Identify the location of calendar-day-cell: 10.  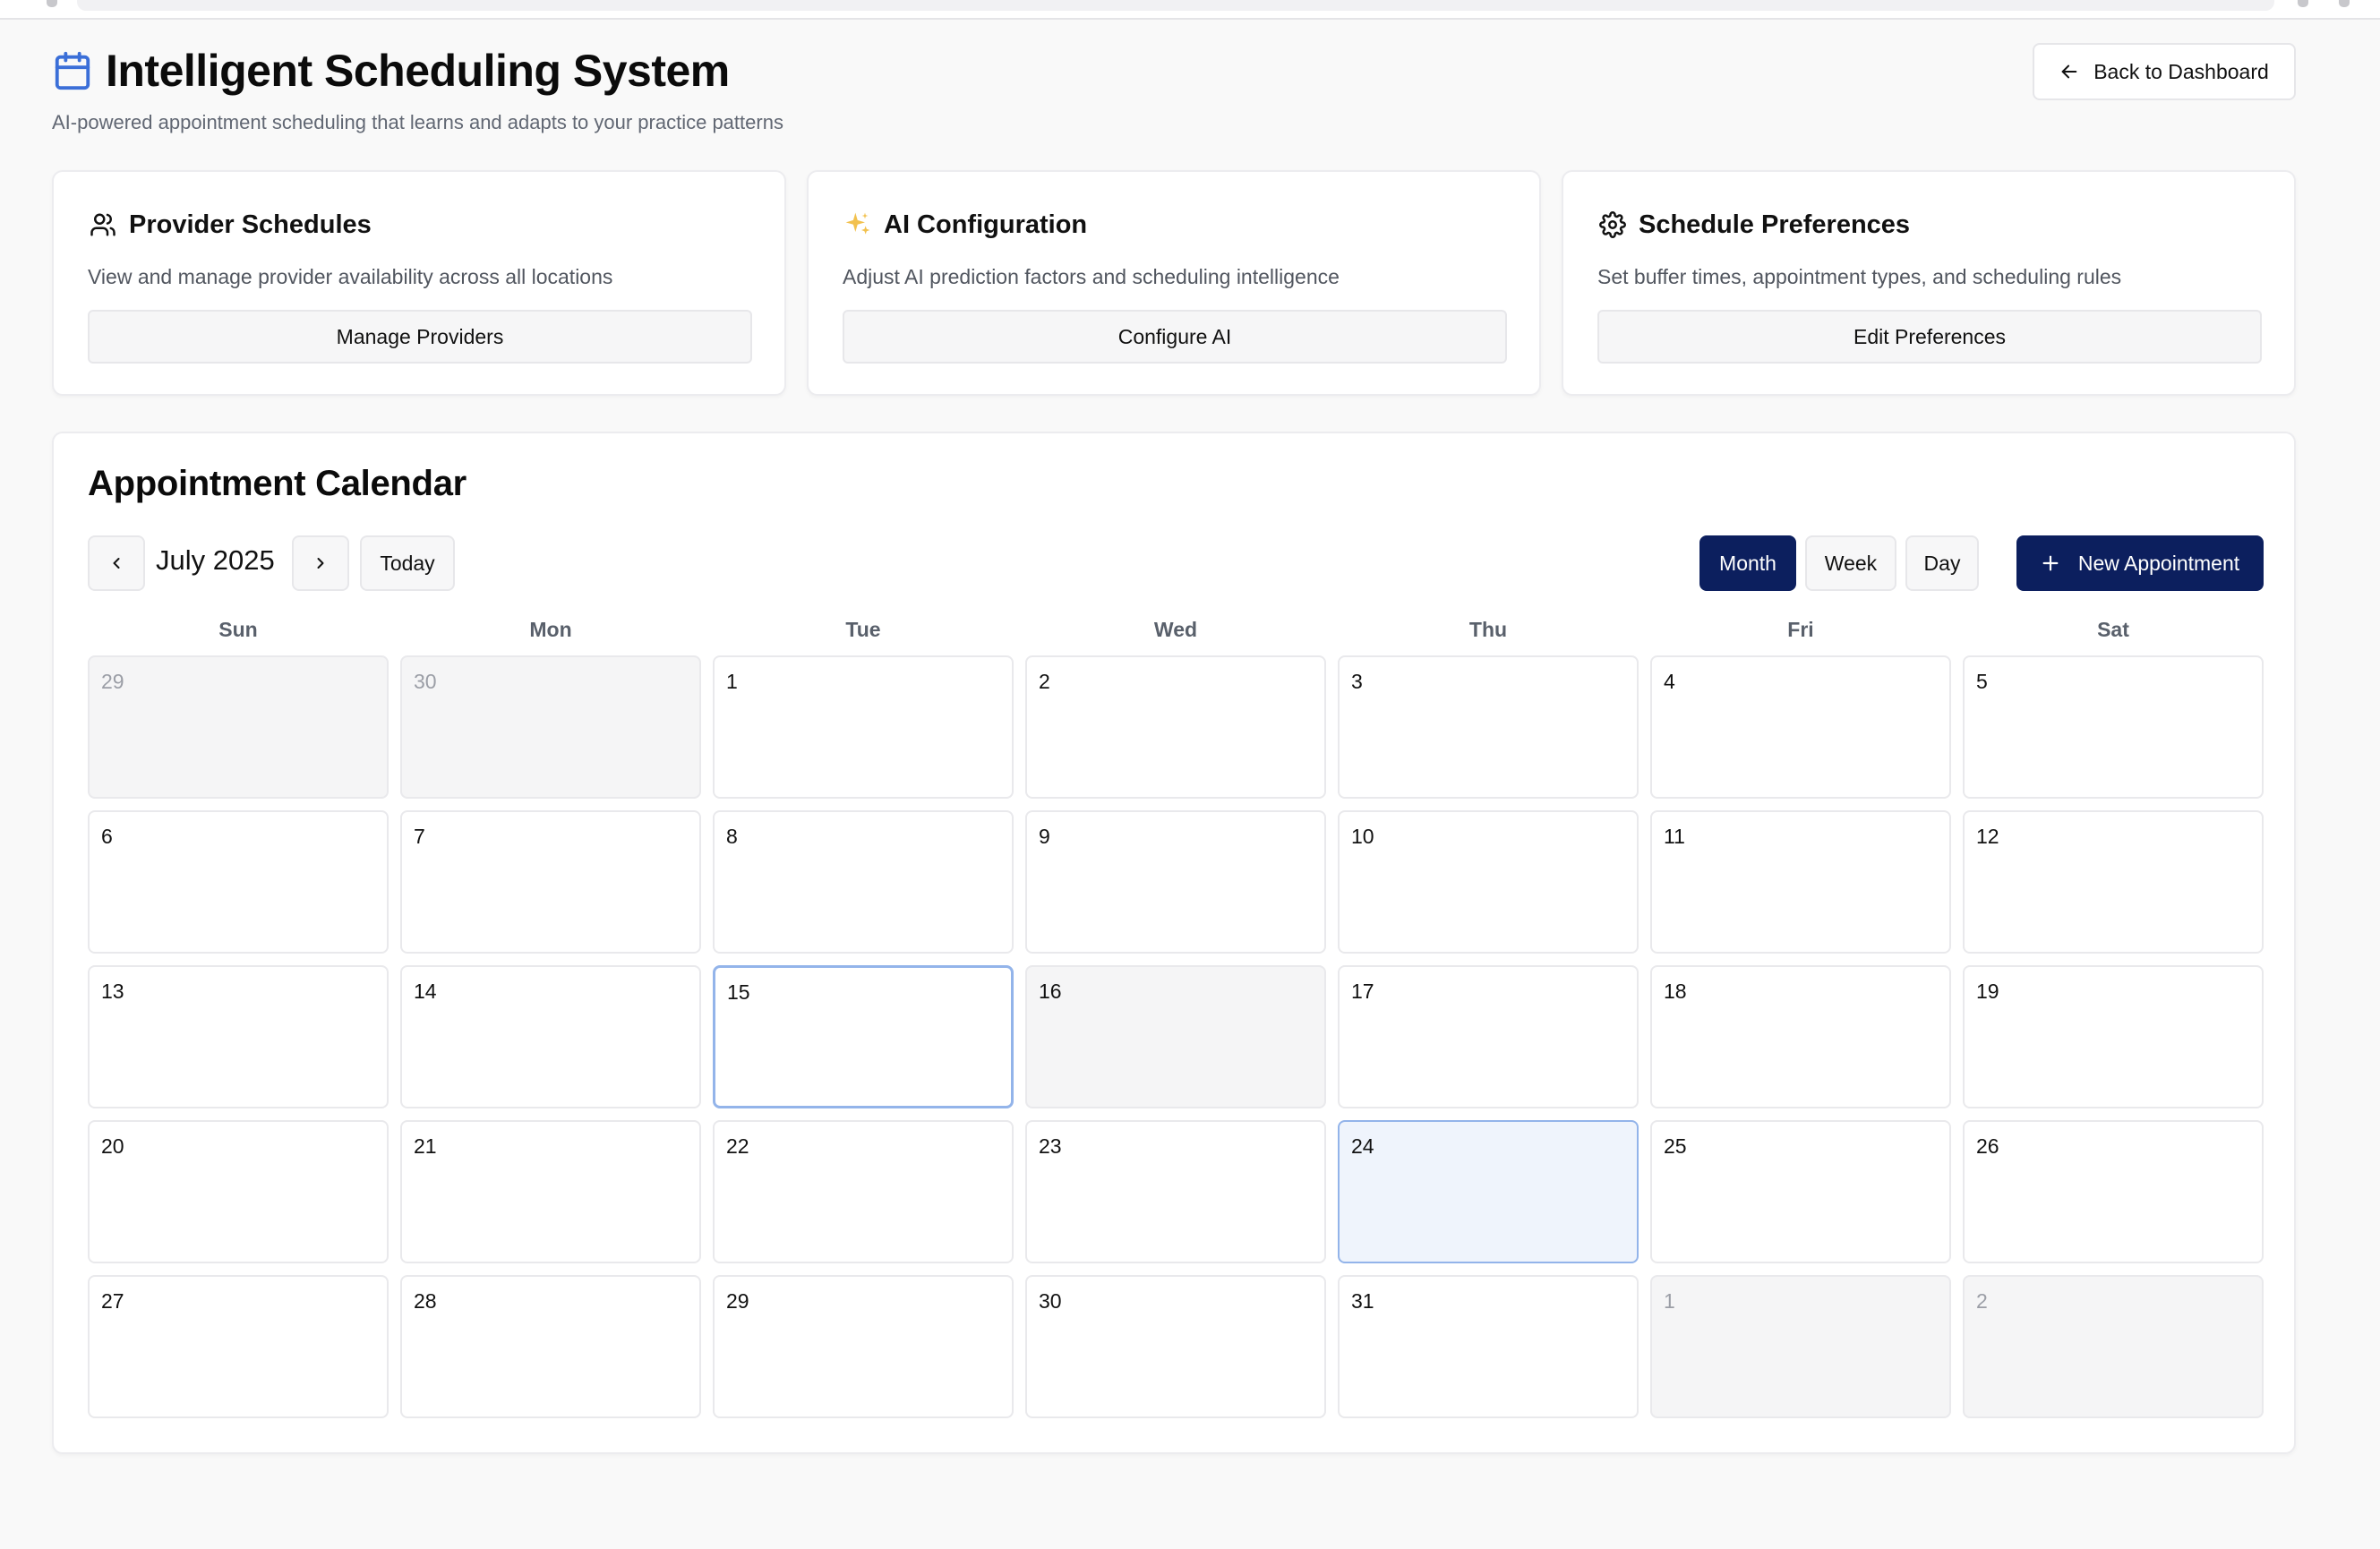
(1488, 882).